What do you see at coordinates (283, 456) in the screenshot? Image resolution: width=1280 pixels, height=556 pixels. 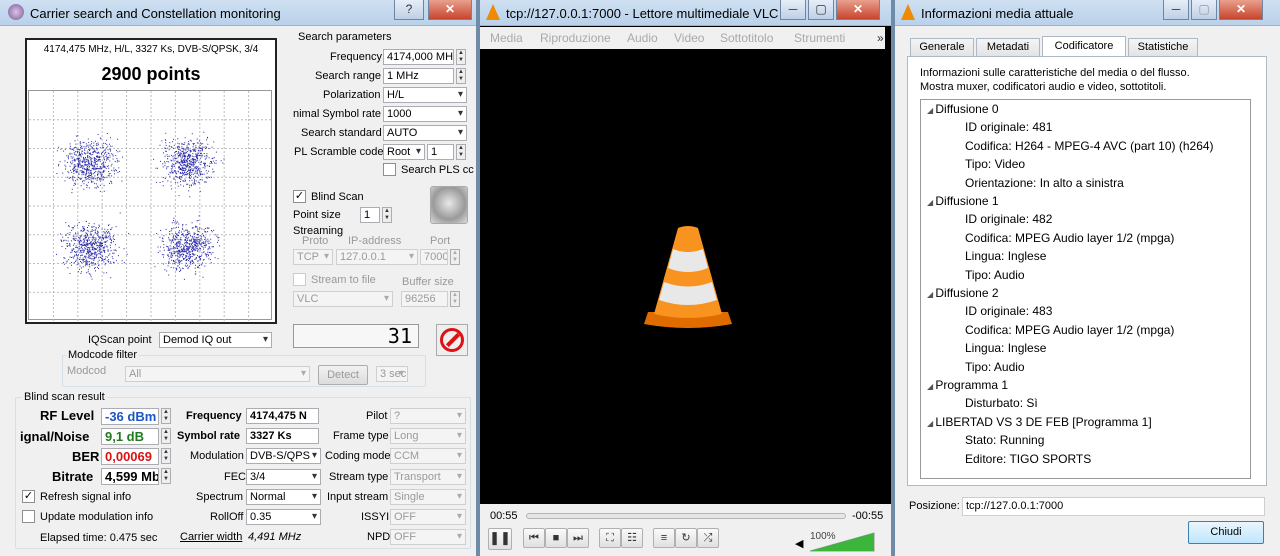 I see `modulation-select: DVB-S/QPS` at bounding box center [283, 456].